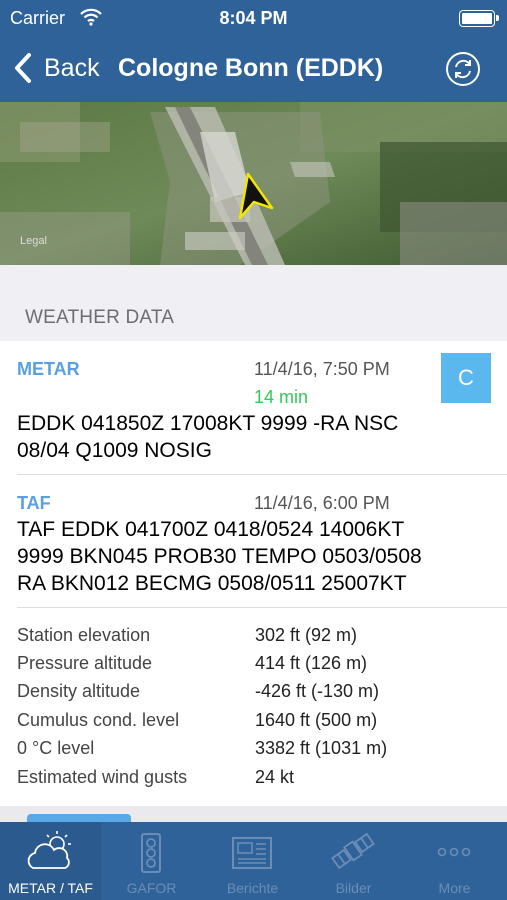 Image resolution: width=507 pixels, height=900 pixels. I want to click on map-legal-link: Legal, so click(33, 241).